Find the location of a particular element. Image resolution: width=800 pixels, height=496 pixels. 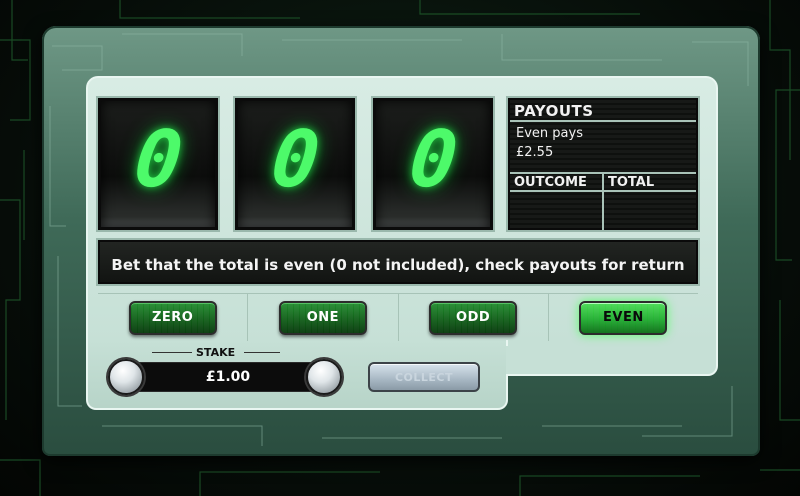

bet-cell-even: EVEN is located at coordinates (623, 317).